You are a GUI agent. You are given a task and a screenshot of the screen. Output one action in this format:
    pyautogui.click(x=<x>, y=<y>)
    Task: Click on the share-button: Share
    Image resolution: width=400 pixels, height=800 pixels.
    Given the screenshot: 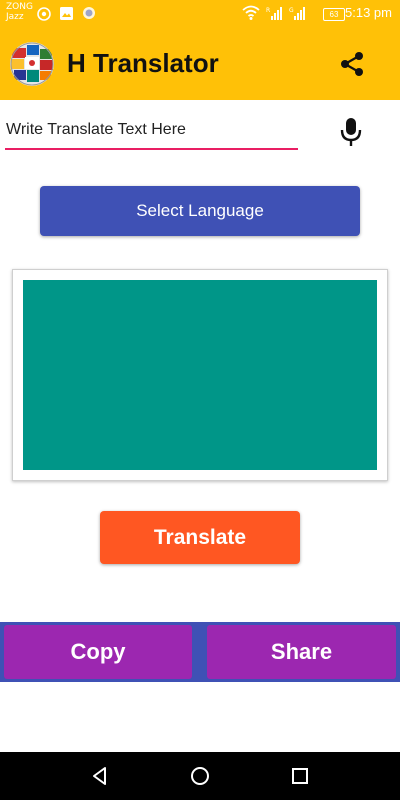 What is the action you would take?
    pyautogui.click(x=301, y=652)
    